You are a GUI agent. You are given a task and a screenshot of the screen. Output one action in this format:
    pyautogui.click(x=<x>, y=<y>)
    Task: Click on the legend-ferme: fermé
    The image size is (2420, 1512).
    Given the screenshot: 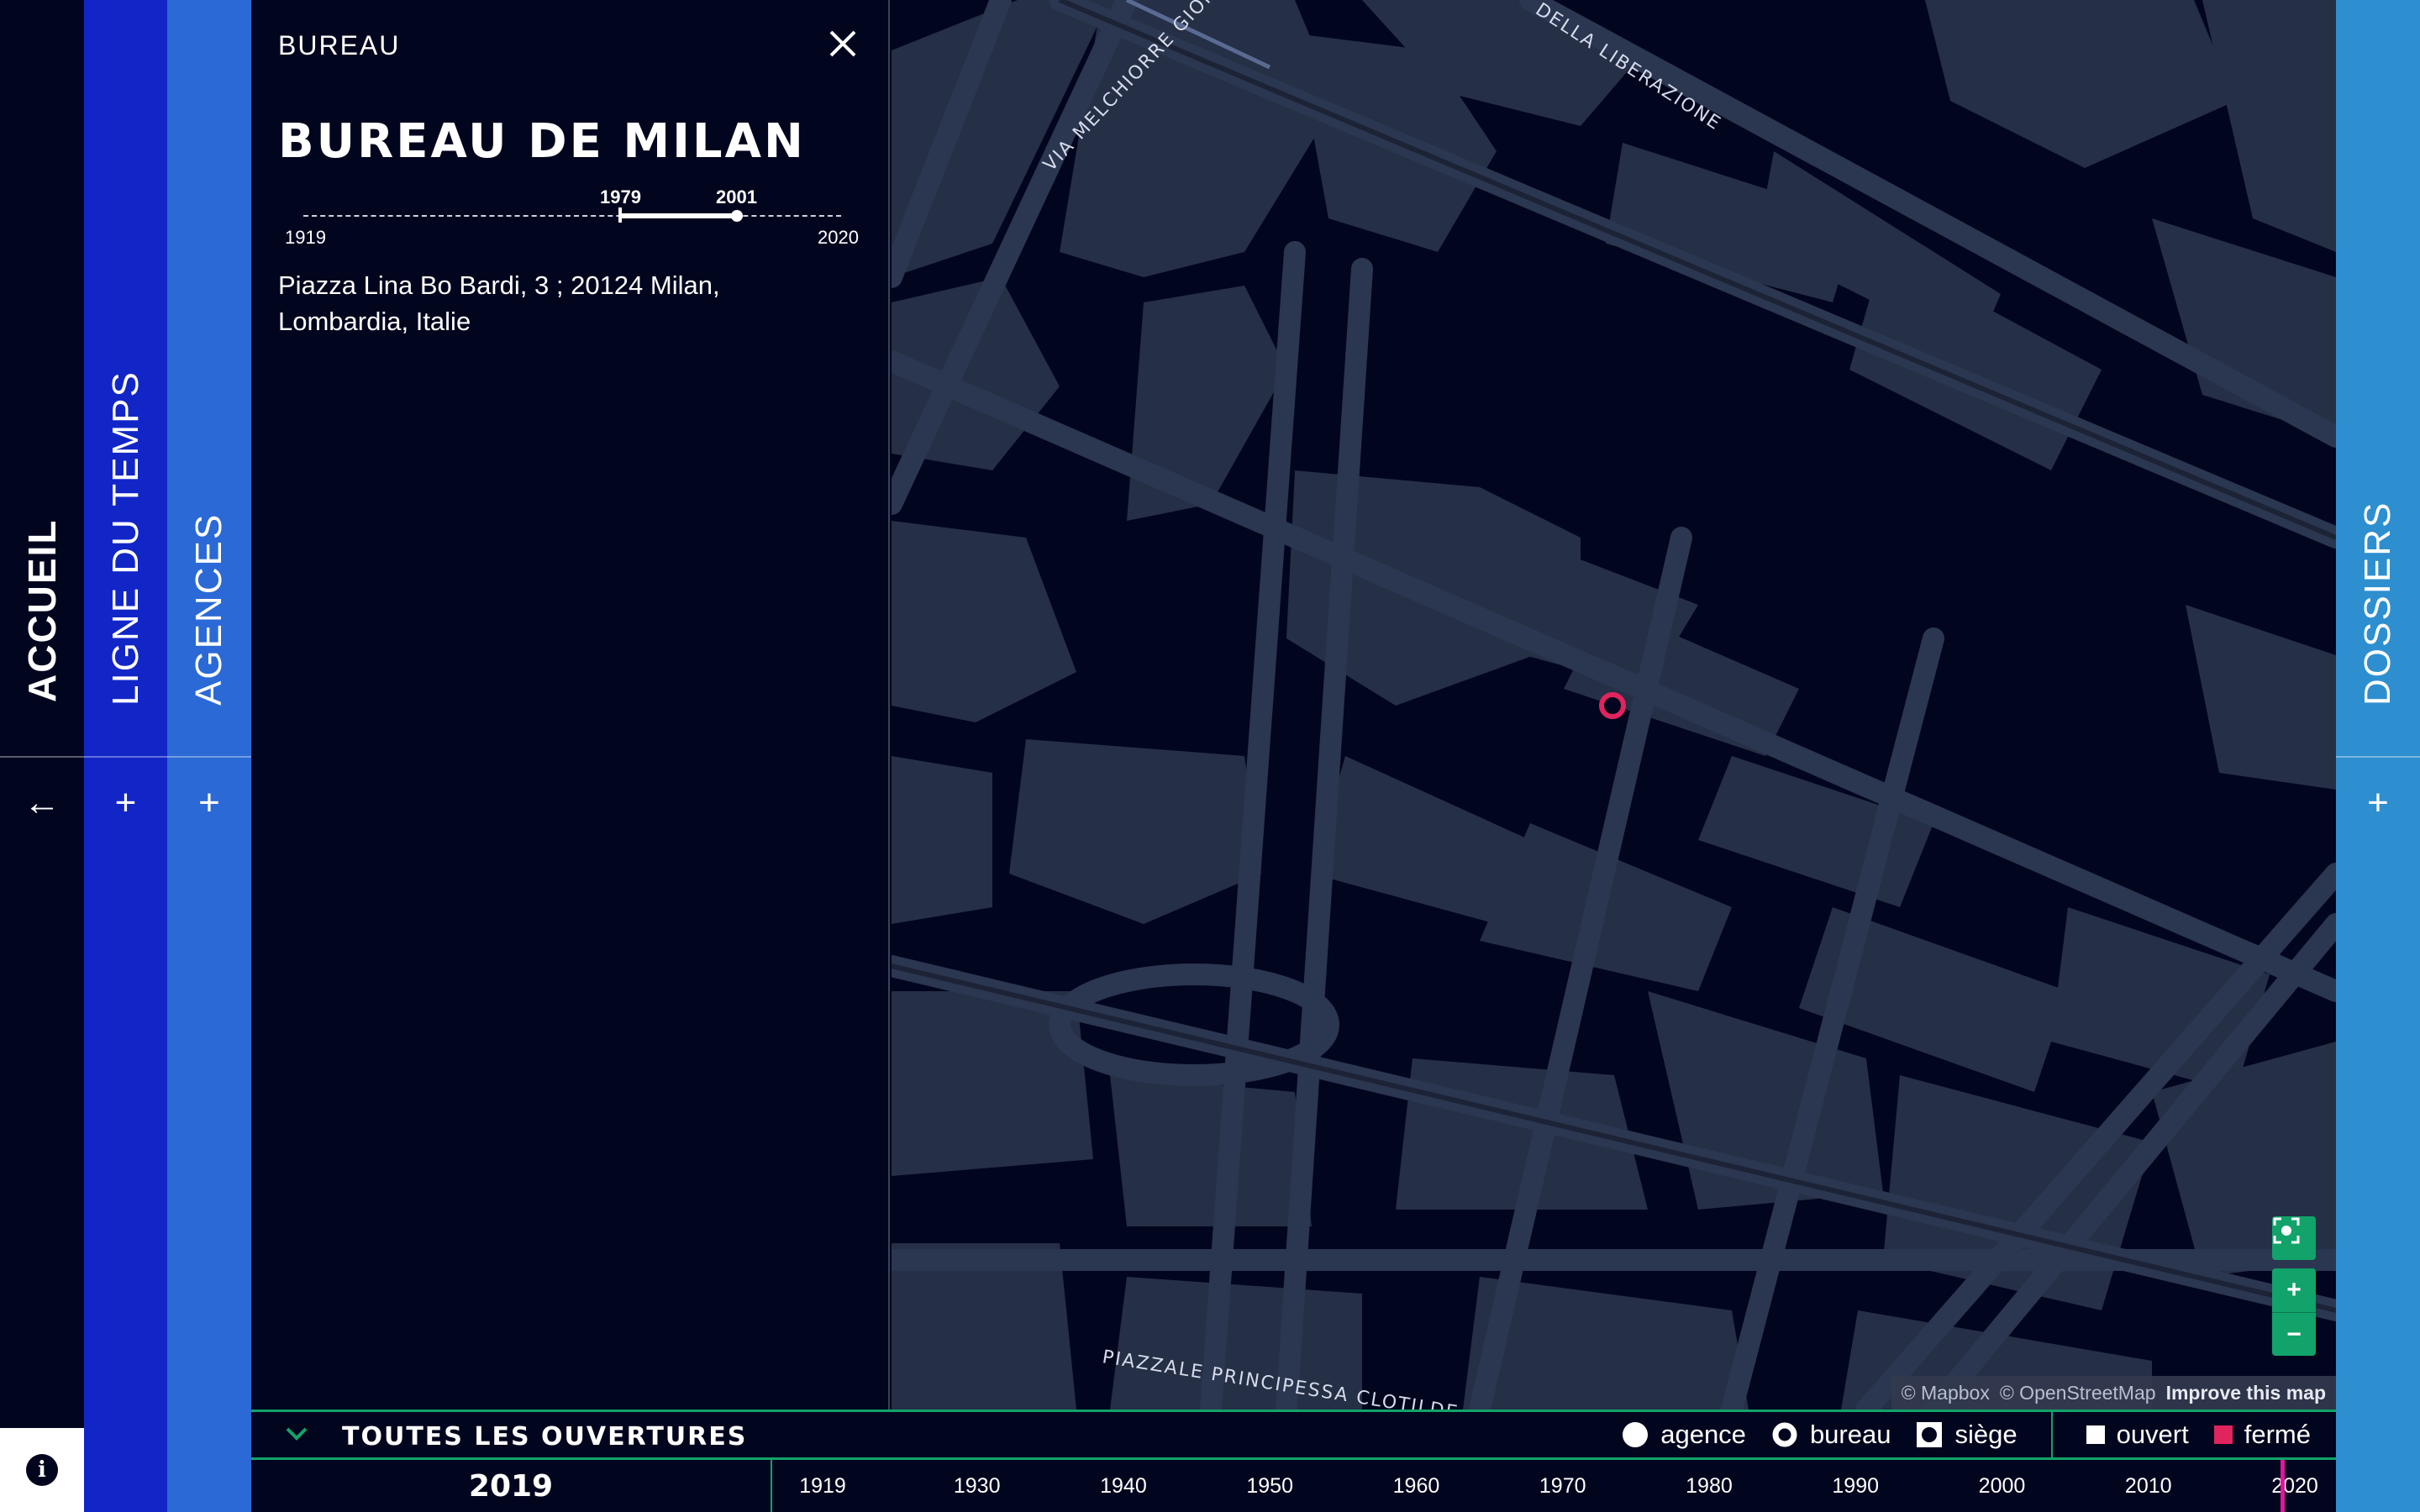 What is the action you would take?
    pyautogui.click(x=2262, y=1435)
    